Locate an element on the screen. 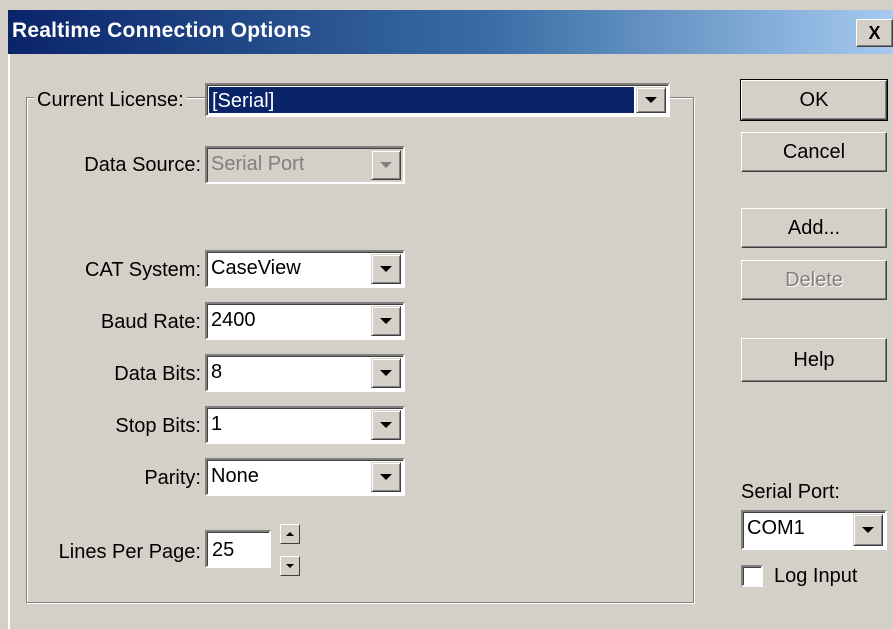  close-button: X is located at coordinates (874, 33).